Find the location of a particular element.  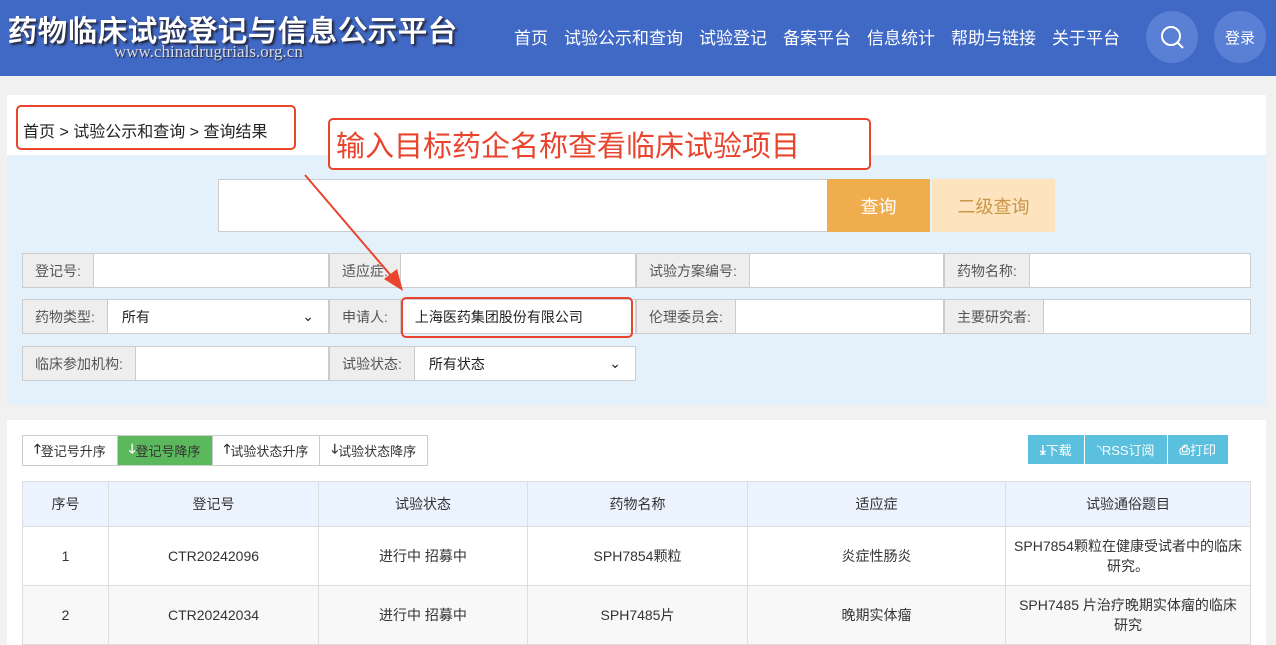

select-value: 所有 is located at coordinates (135, 316).